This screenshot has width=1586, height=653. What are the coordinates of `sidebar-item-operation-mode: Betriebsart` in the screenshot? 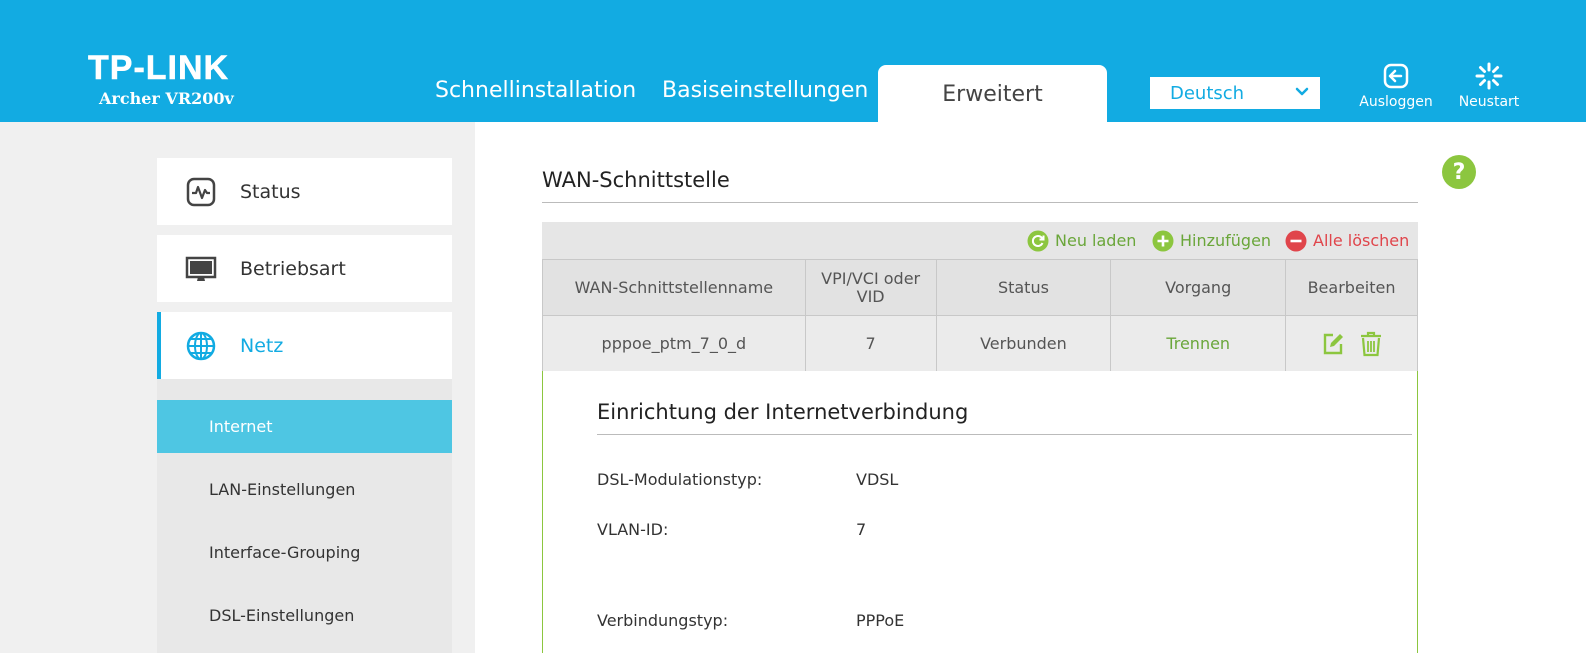 It's located at (304, 268).